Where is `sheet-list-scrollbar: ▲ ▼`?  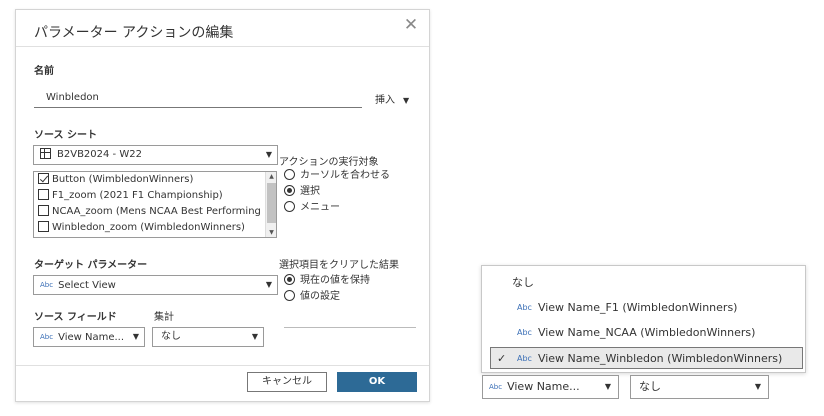 sheet-list-scrollbar: ▲ ▼ is located at coordinates (270, 204).